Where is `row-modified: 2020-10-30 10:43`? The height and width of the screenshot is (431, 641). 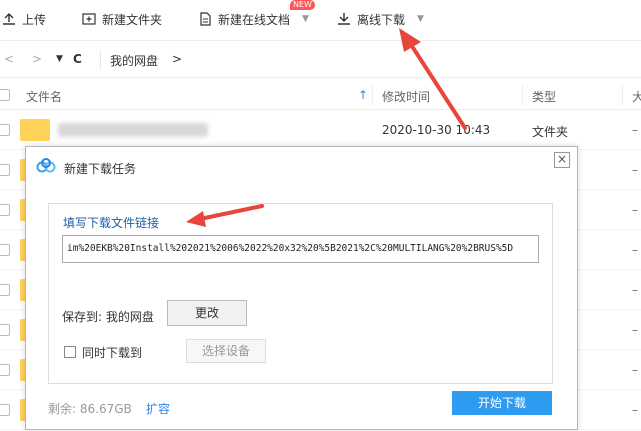 row-modified: 2020-10-30 10:43 is located at coordinates (436, 130).